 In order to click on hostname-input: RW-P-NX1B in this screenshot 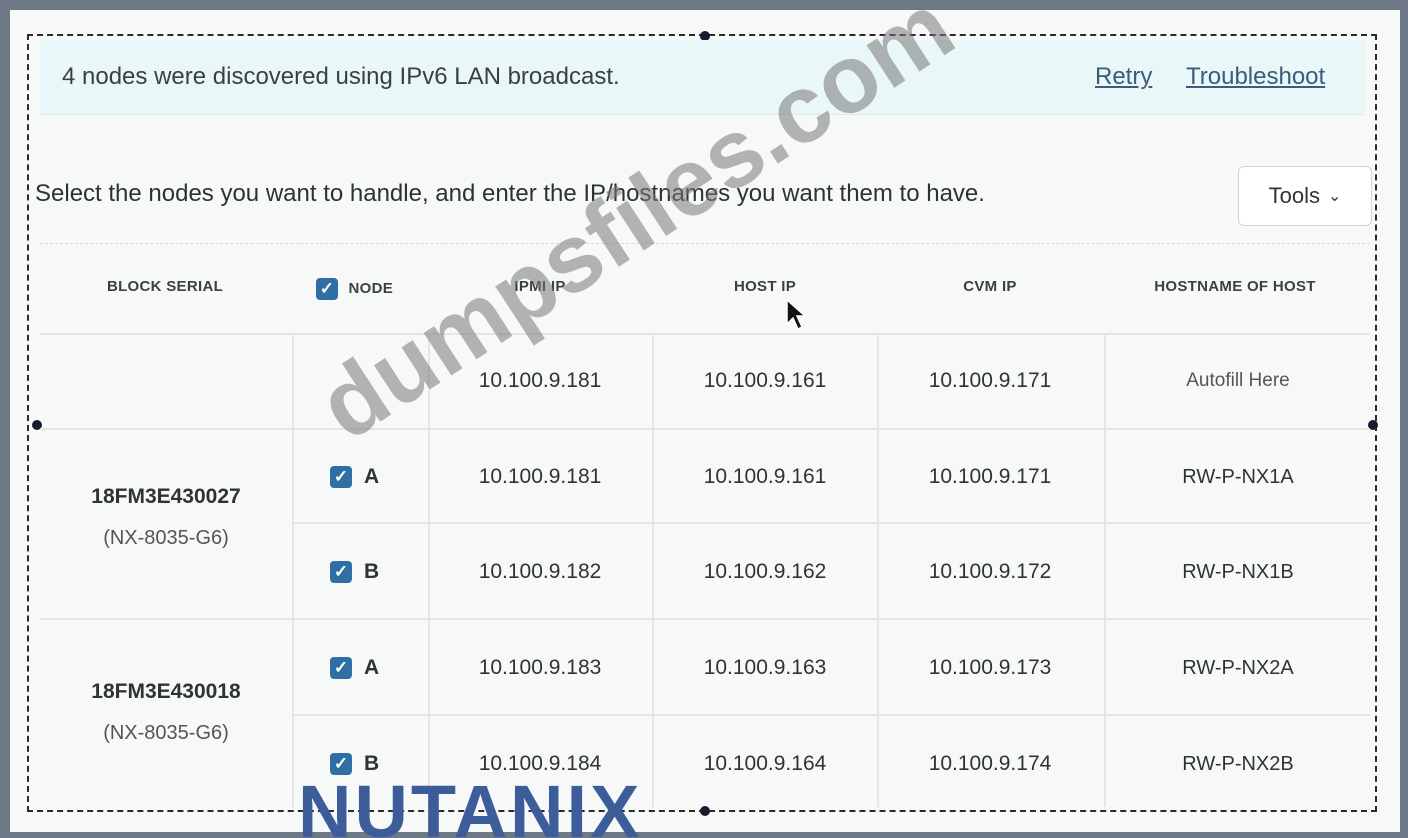, I will do `click(1238, 572)`.